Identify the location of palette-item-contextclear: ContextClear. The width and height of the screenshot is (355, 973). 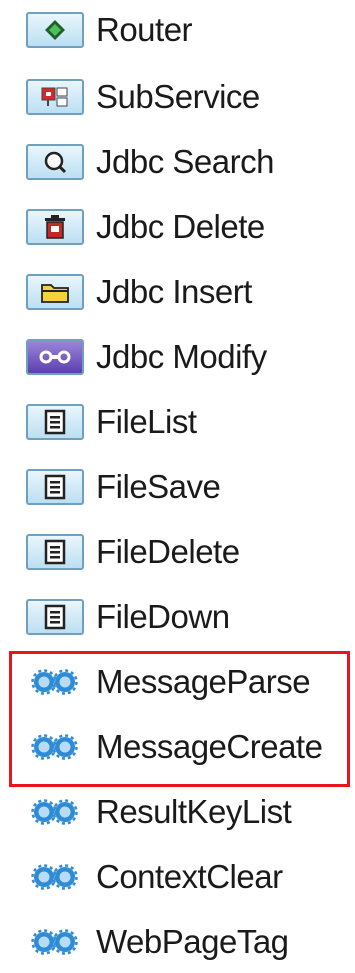
(154, 877).